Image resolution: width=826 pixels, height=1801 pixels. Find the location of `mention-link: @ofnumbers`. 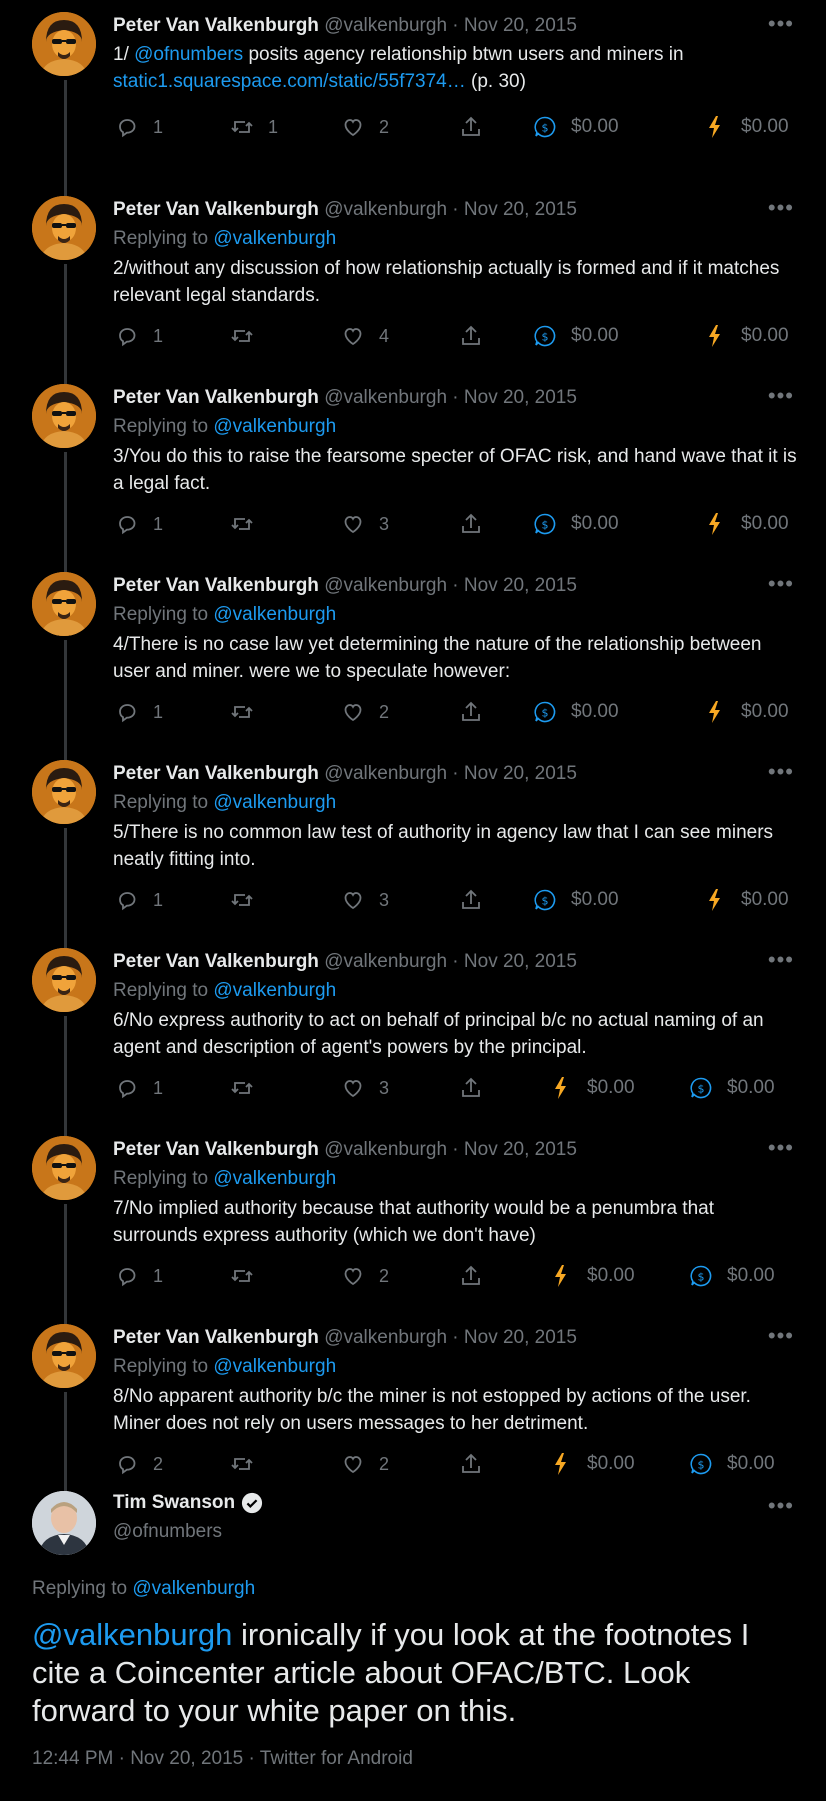

mention-link: @ofnumbers is located at coordinates (188, 54).